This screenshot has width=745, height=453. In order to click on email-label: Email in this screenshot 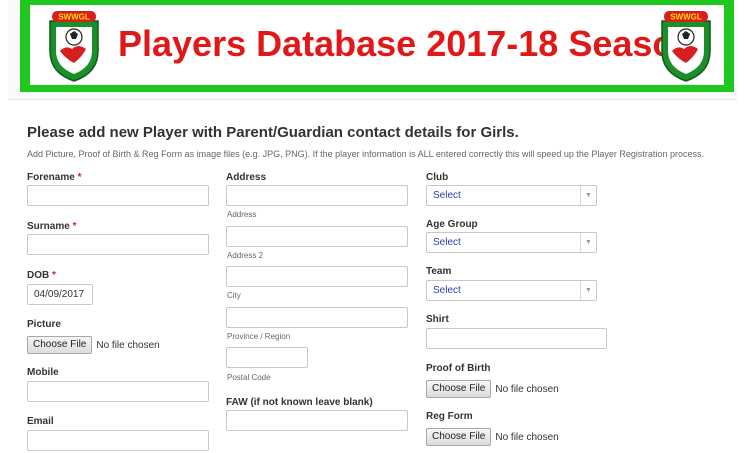, I will do `click(40, 421)`.